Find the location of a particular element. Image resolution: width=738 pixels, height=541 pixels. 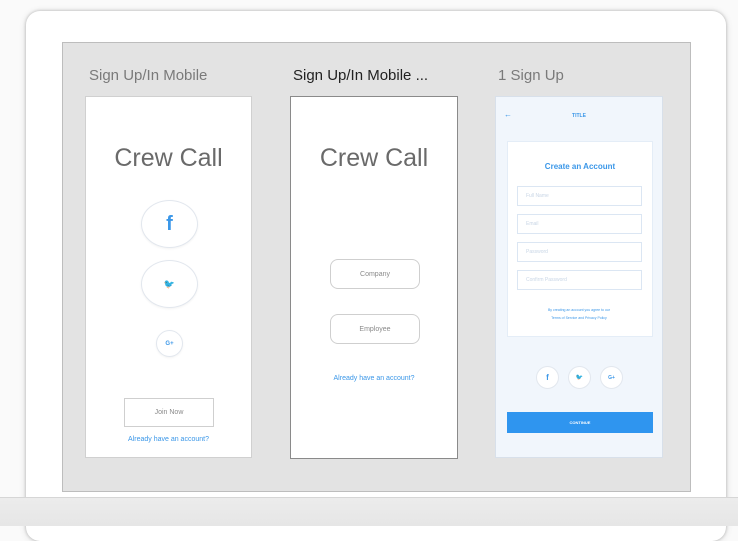

employee-button: Employee is located at coordinates (375, 329).